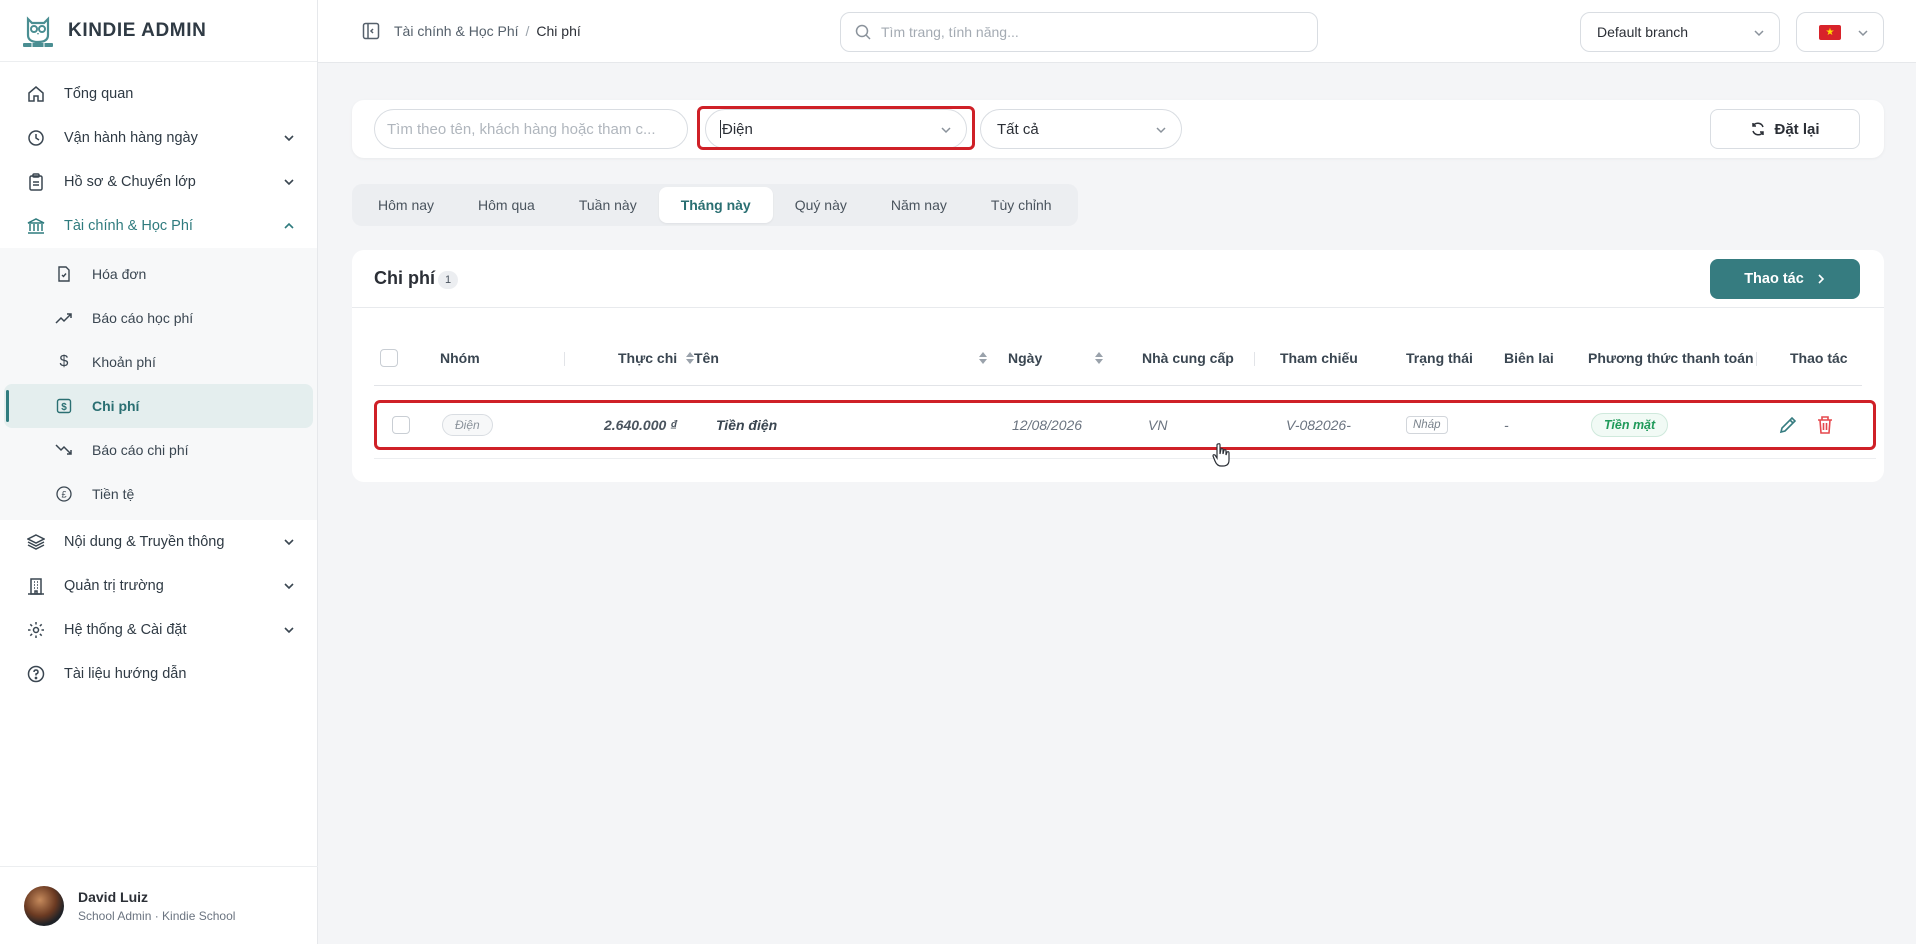  What do you see at coordinates (460, 358) in the screenshot?
I see `col-group: Nhóm` at bounding box center [460, 358].